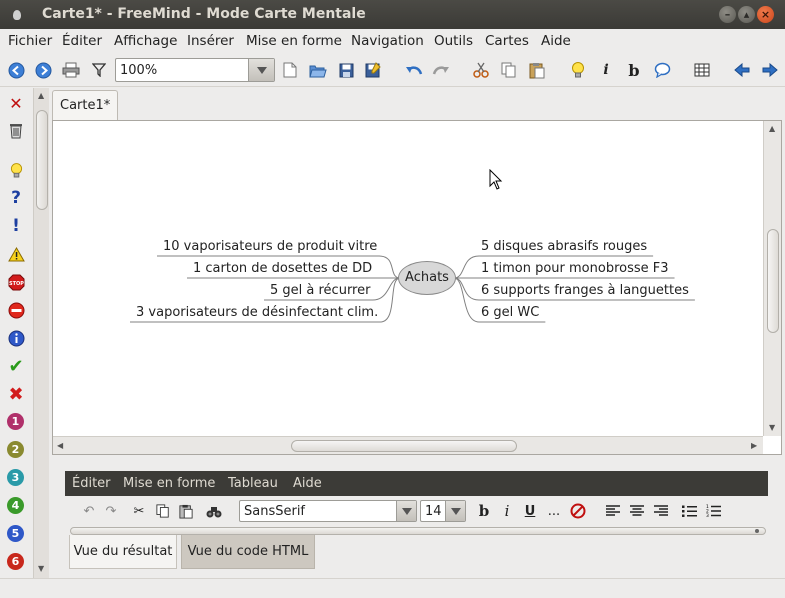 The image size is (785, 598). I want to click on zoom-select: 100%, so click(195, 70).